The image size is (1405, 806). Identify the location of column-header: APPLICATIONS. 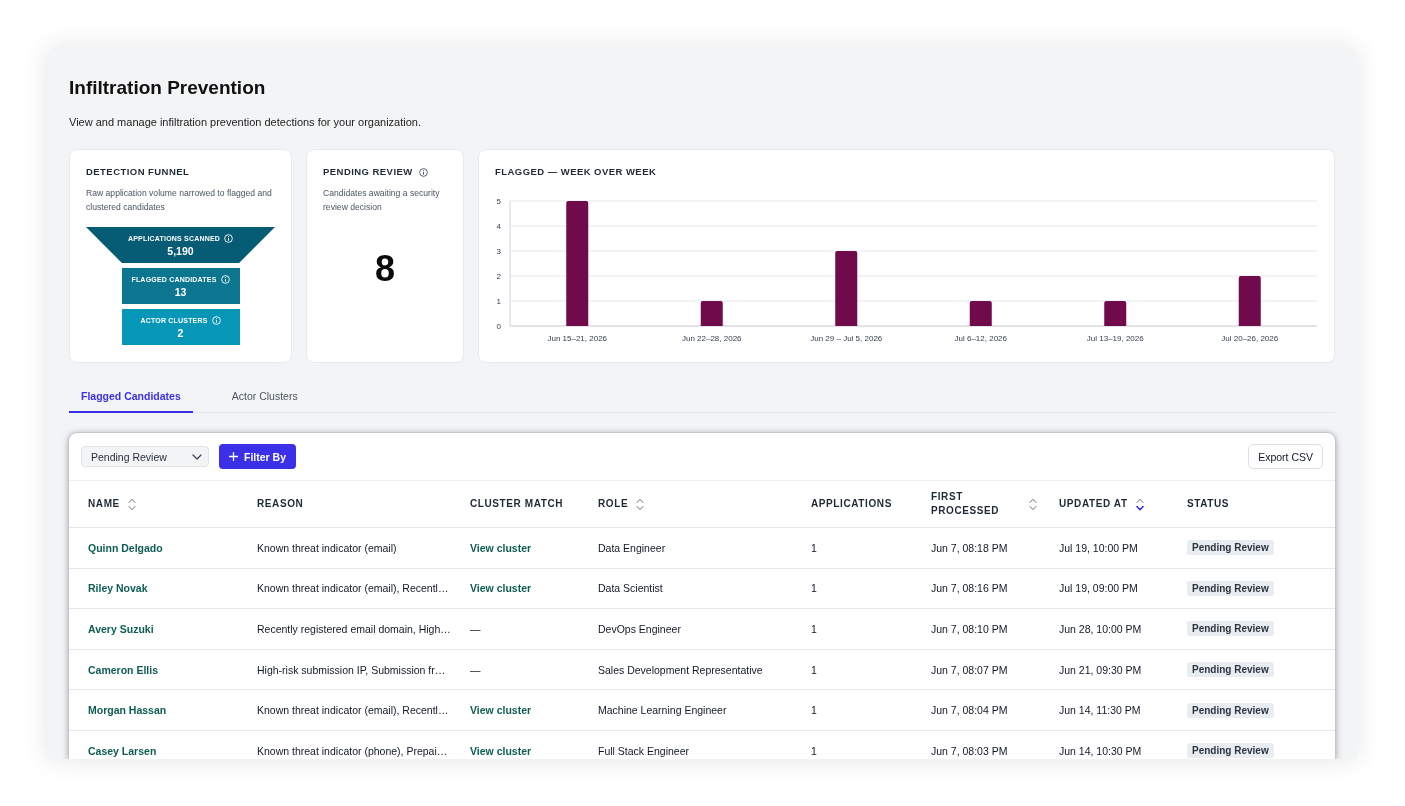
(851, 504).